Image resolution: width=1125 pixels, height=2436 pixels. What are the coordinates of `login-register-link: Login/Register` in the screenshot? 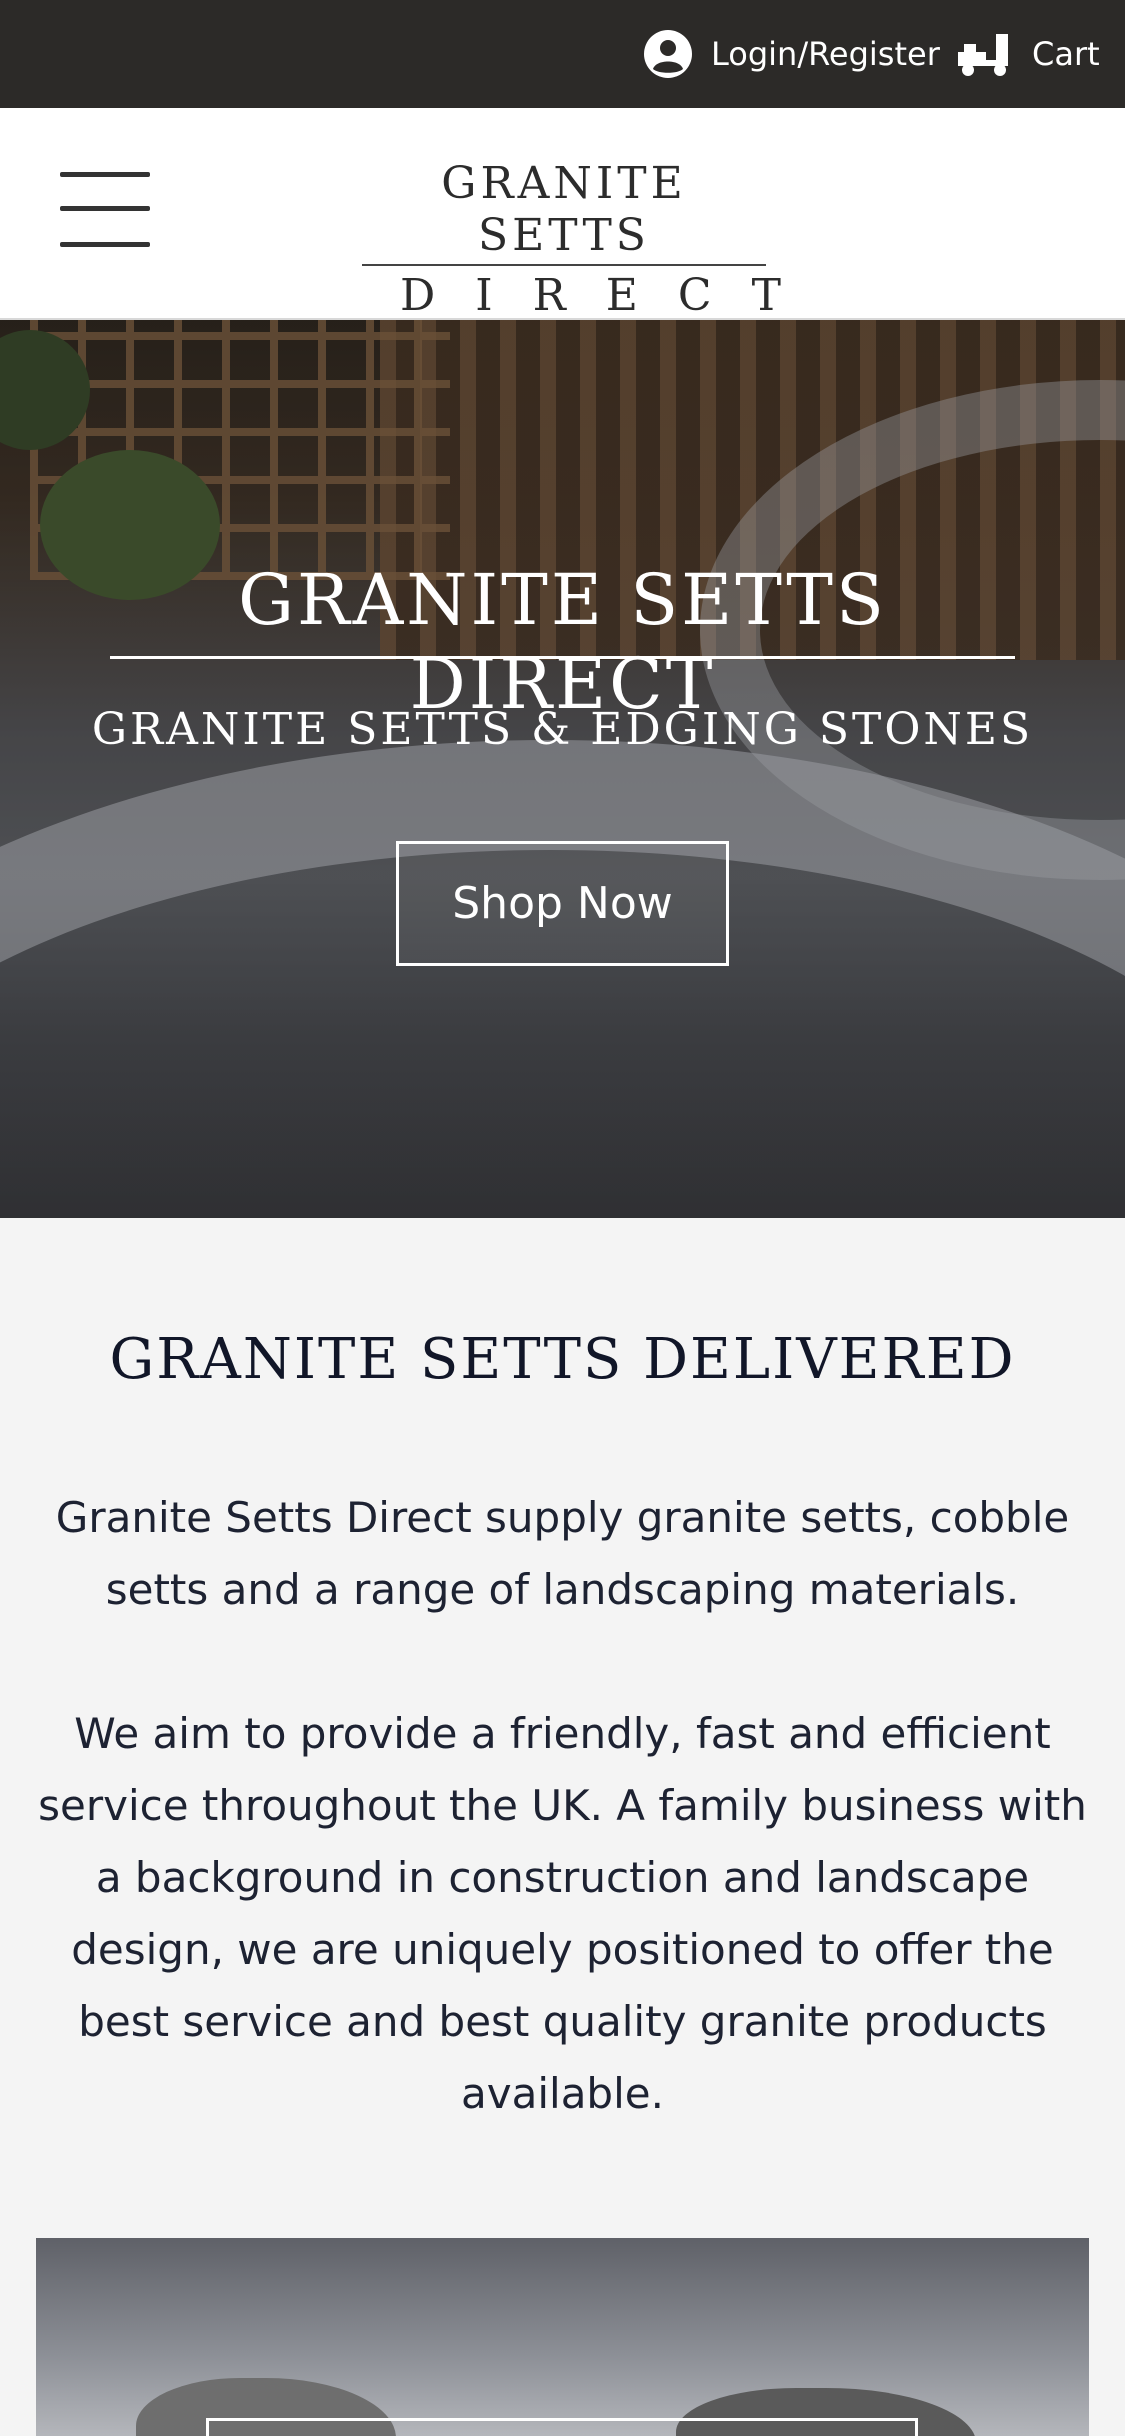 It's located at (791, 54).